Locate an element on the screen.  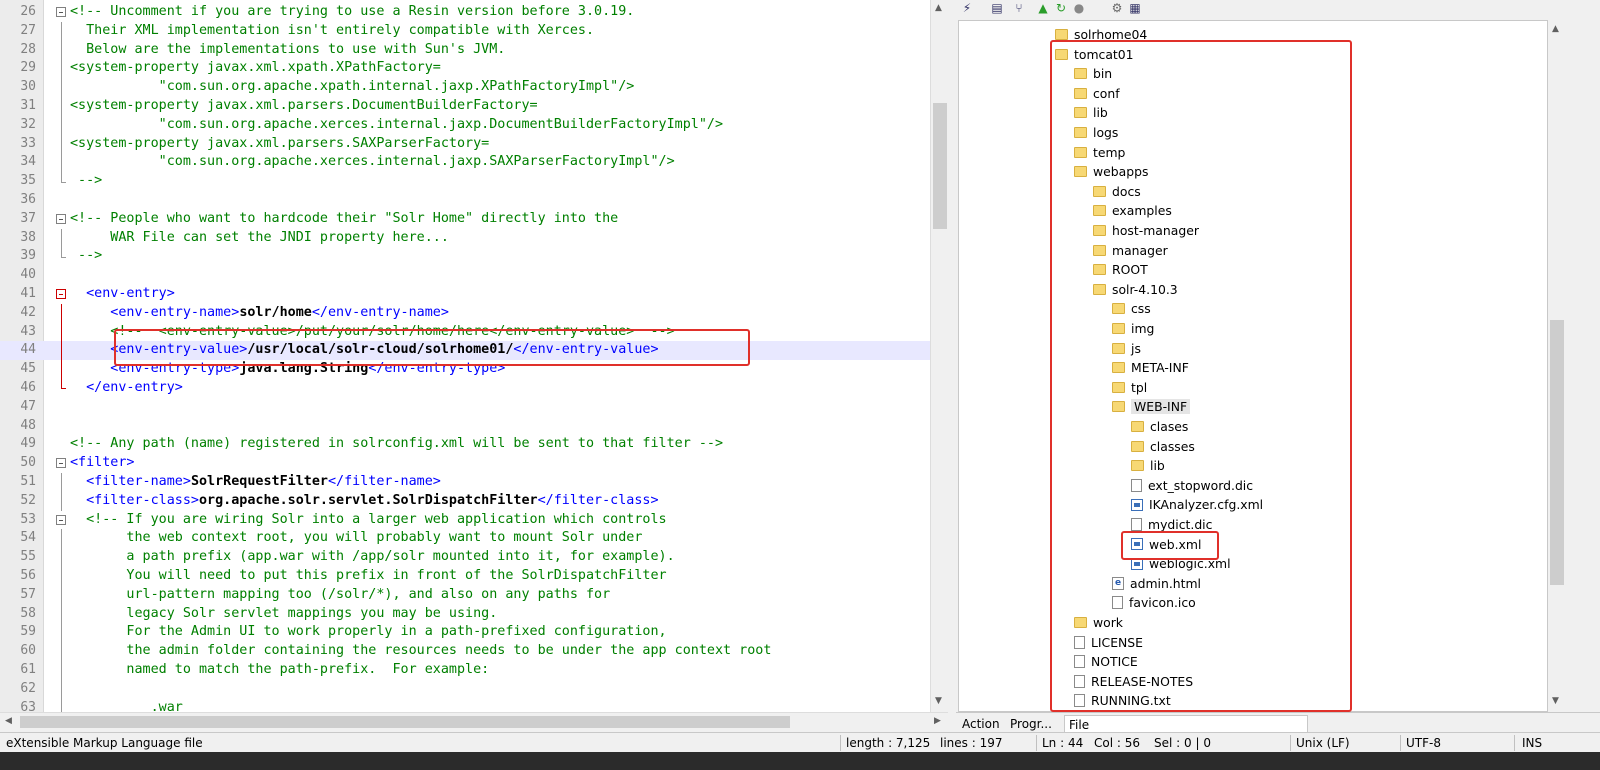
scroll-right-arrow-icon: ▶ is located at coordinates (937, 721).